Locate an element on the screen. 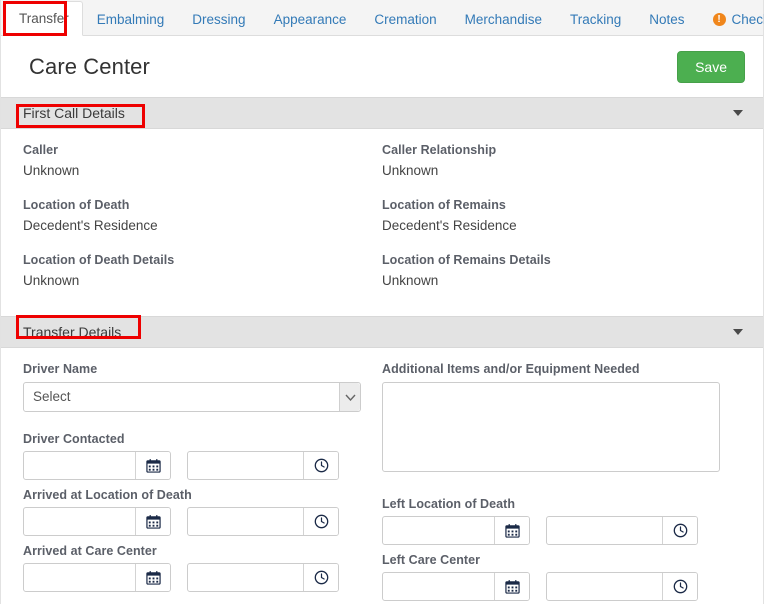 This screenshot has height=604, width=764. field-label: Location of Remains Details is located at coordinates (466, 260).